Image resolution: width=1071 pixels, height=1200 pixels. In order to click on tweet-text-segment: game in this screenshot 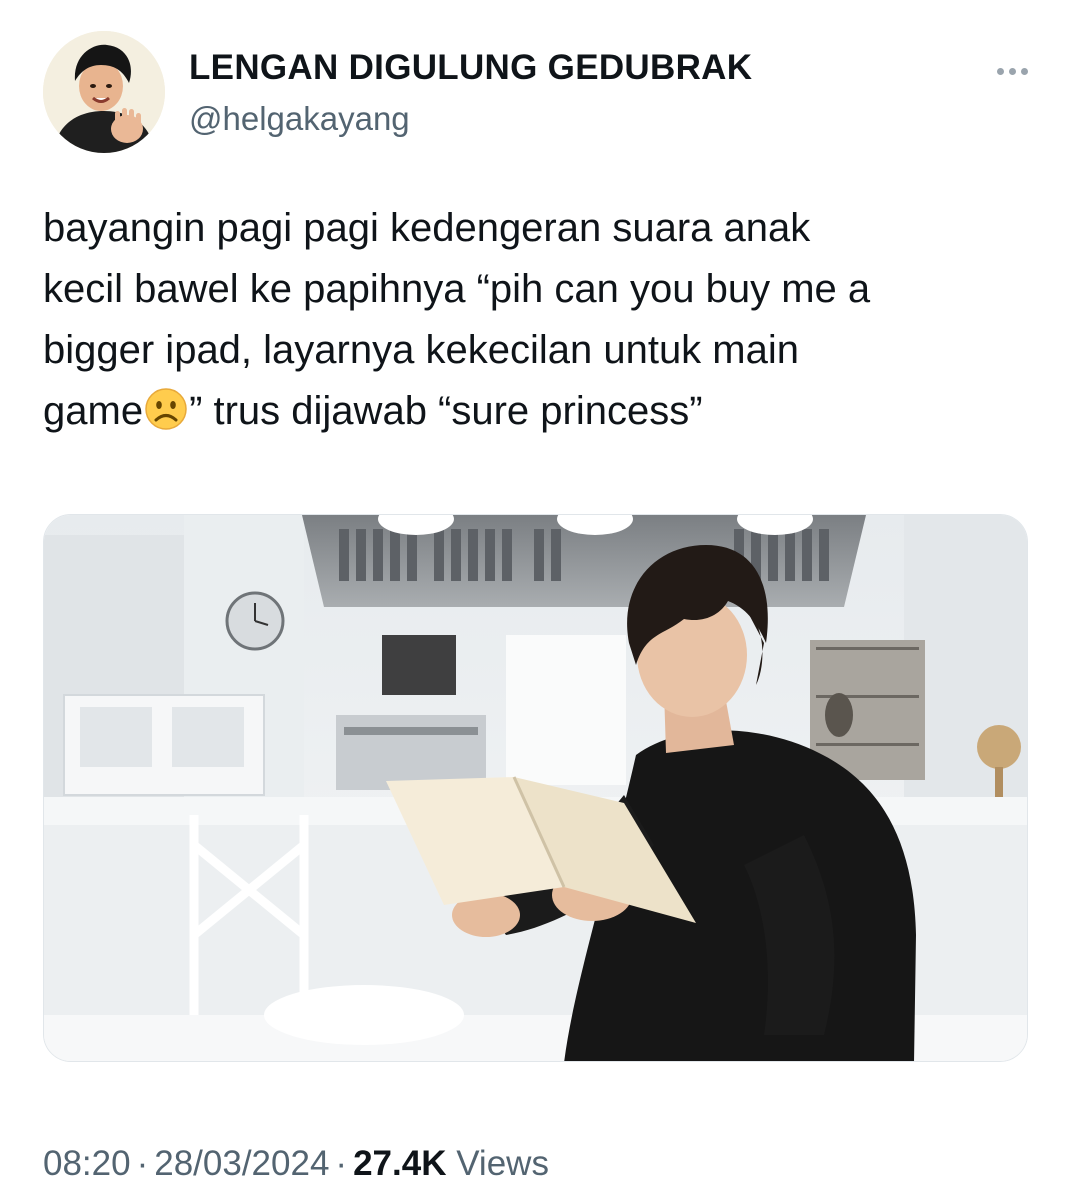, I will do `click(93, 411)`.